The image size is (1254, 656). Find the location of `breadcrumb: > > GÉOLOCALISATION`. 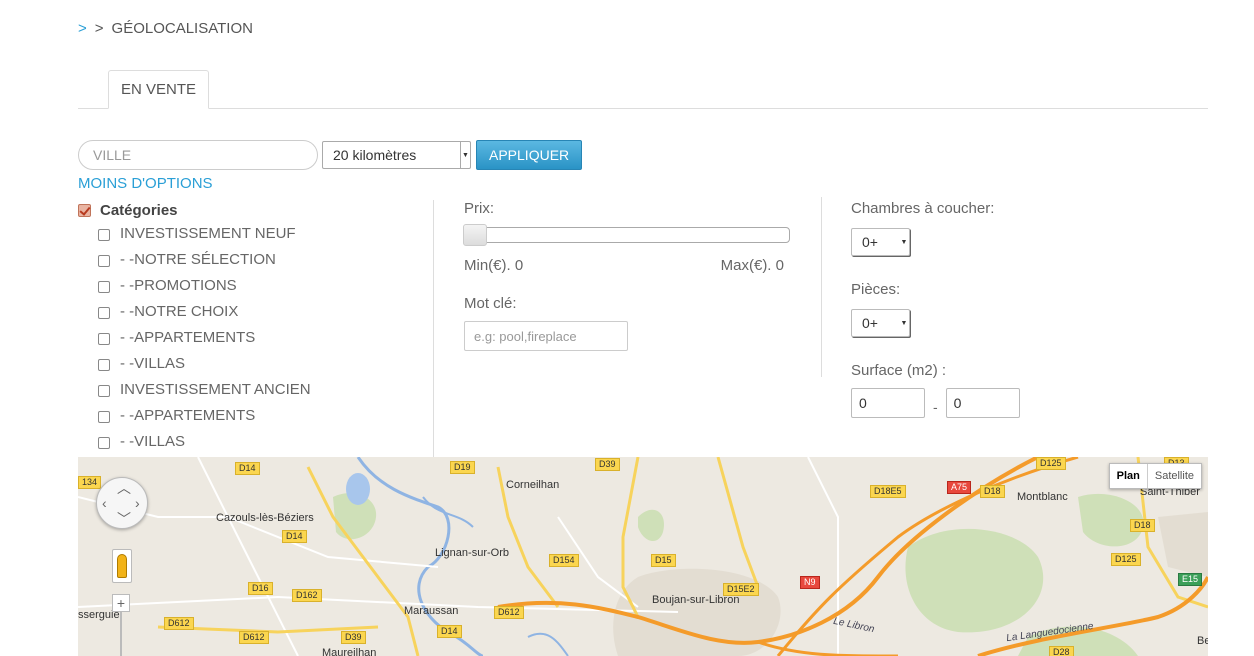

breadcrumb: > > GÉOLOCALISATION is located at coordinates (165, 28).